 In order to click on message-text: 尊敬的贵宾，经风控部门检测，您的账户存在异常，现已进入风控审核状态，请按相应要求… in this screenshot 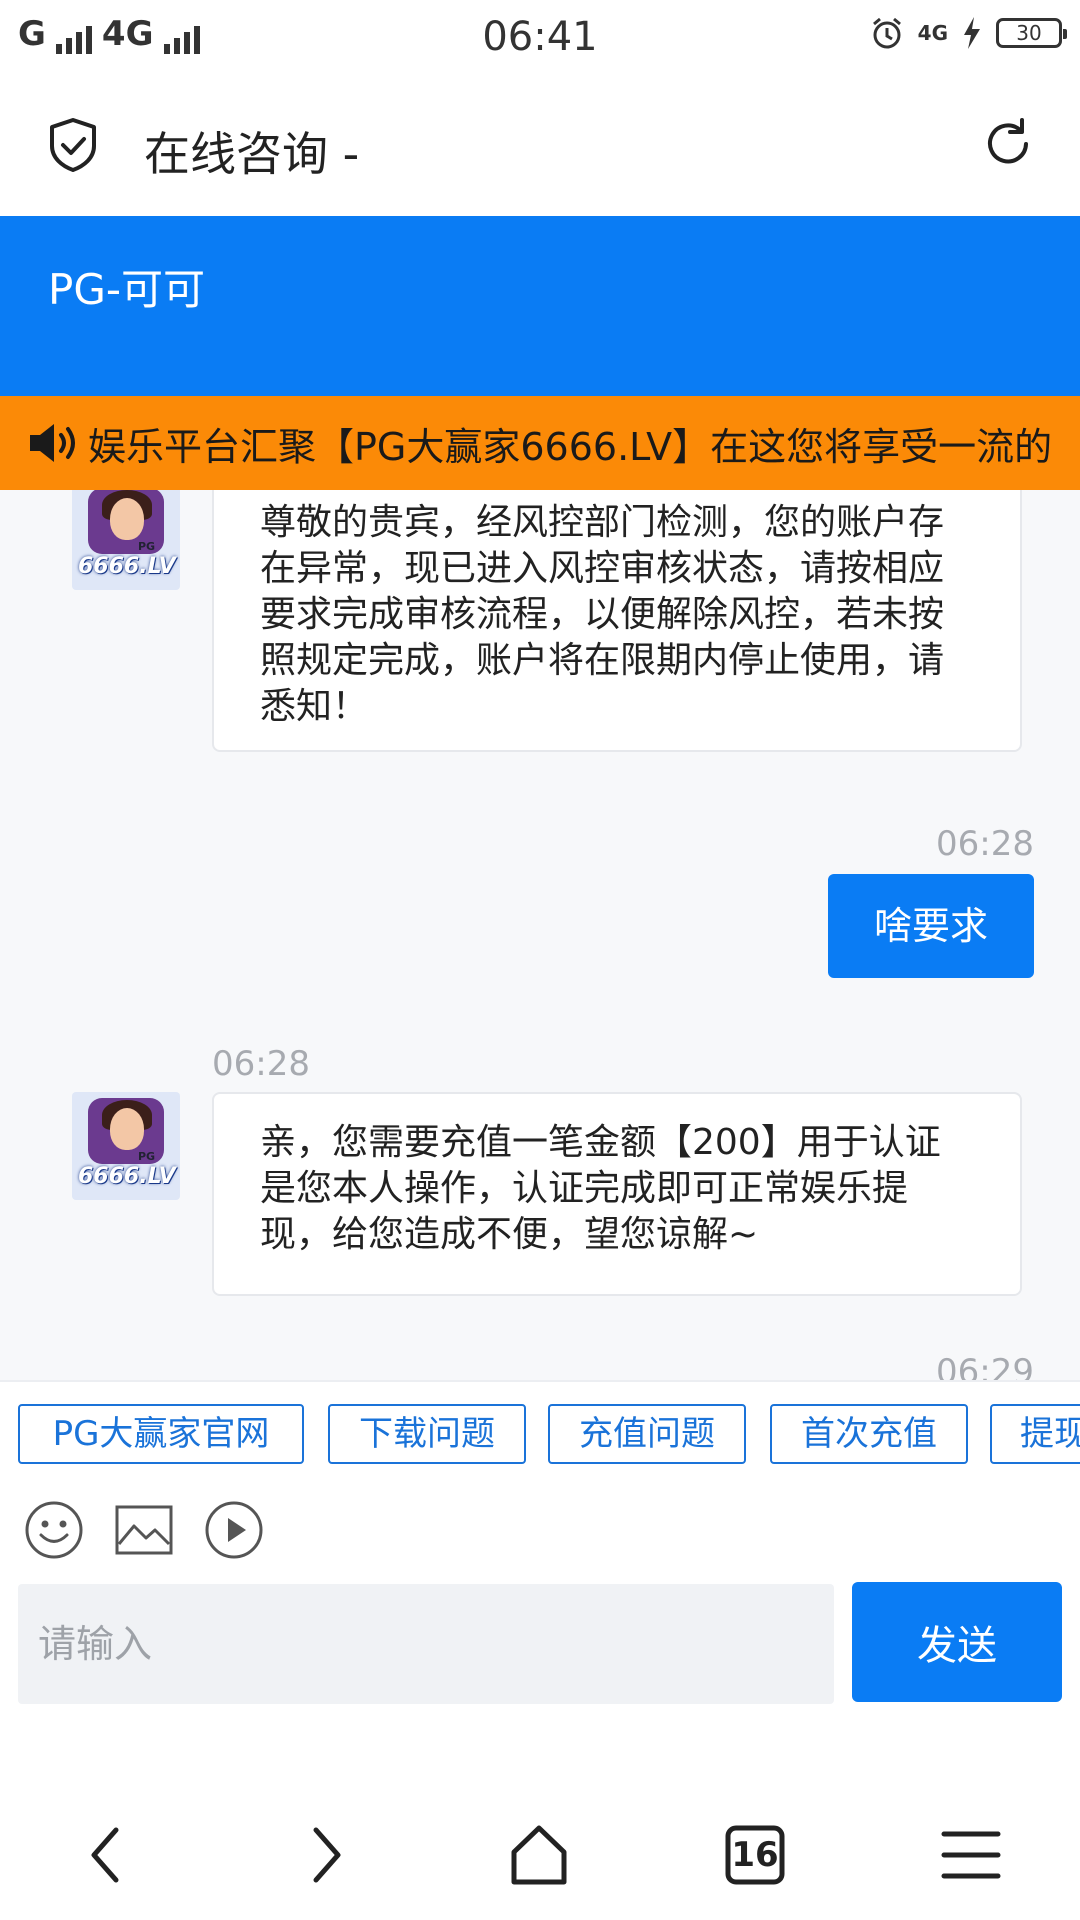, I will do `click(602, 614)`.